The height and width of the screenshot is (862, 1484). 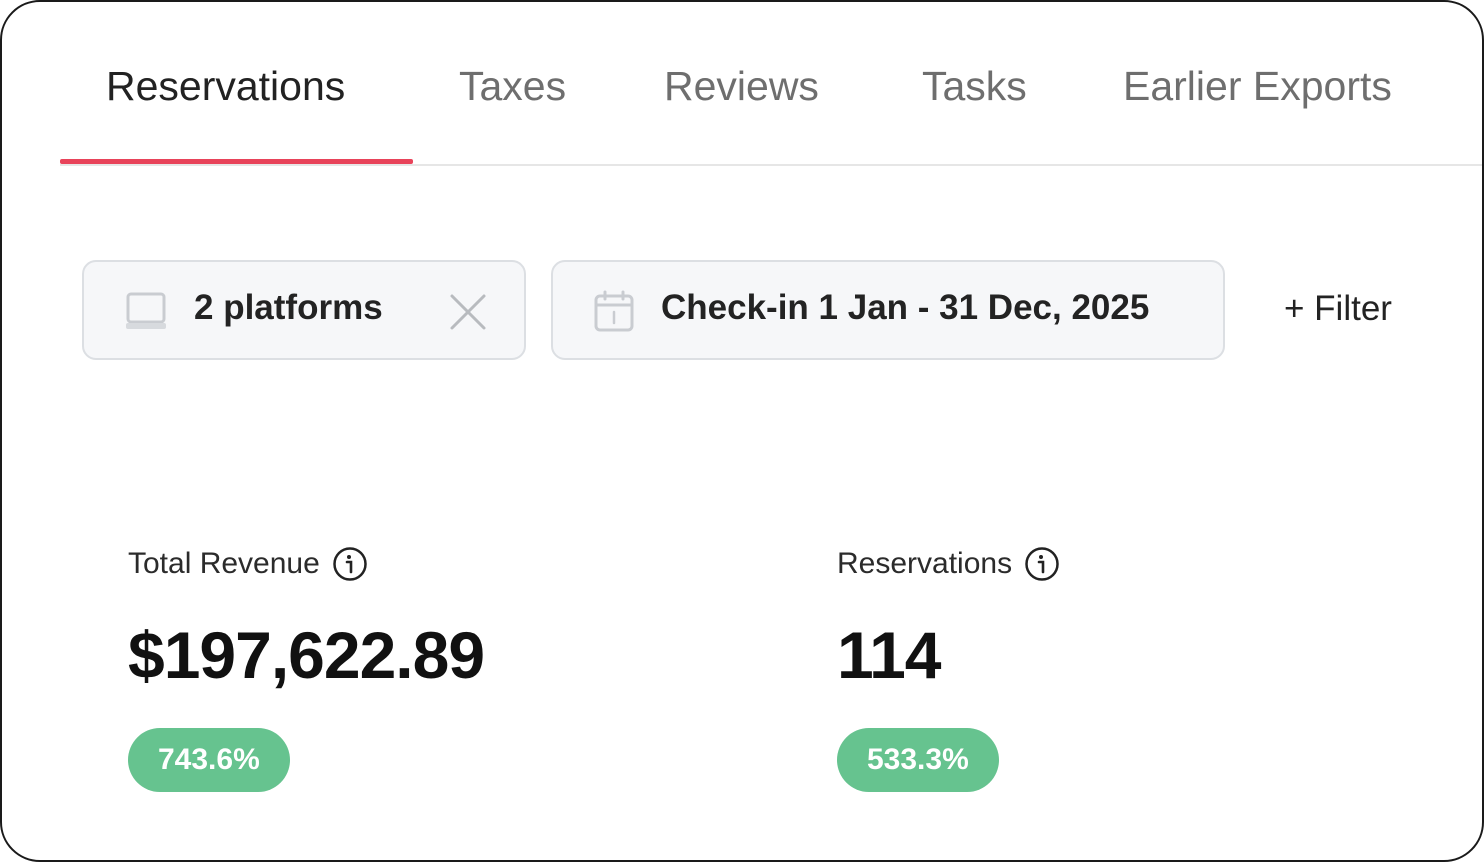 I want to click on tab-reviews: Reviews, so click(x=741, y=86).